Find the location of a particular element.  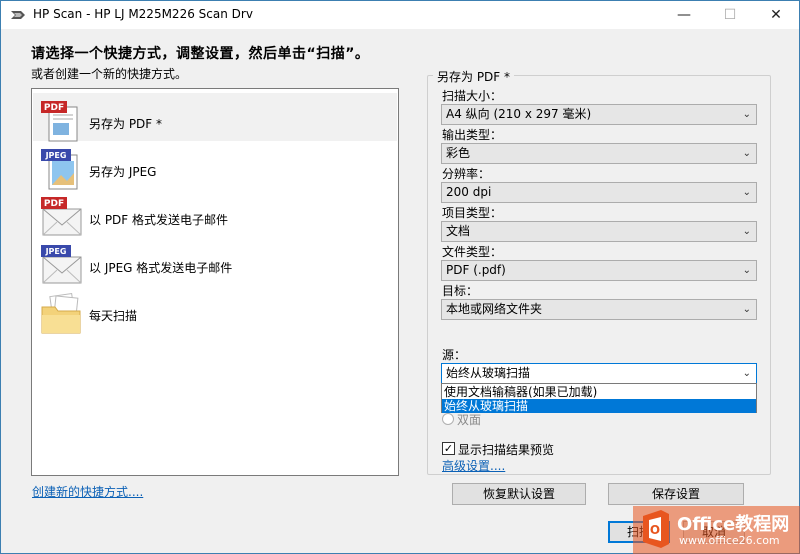

source-option-feeder: 使用文档输稿器(如果已加载) is located at coordinates (599, 392).